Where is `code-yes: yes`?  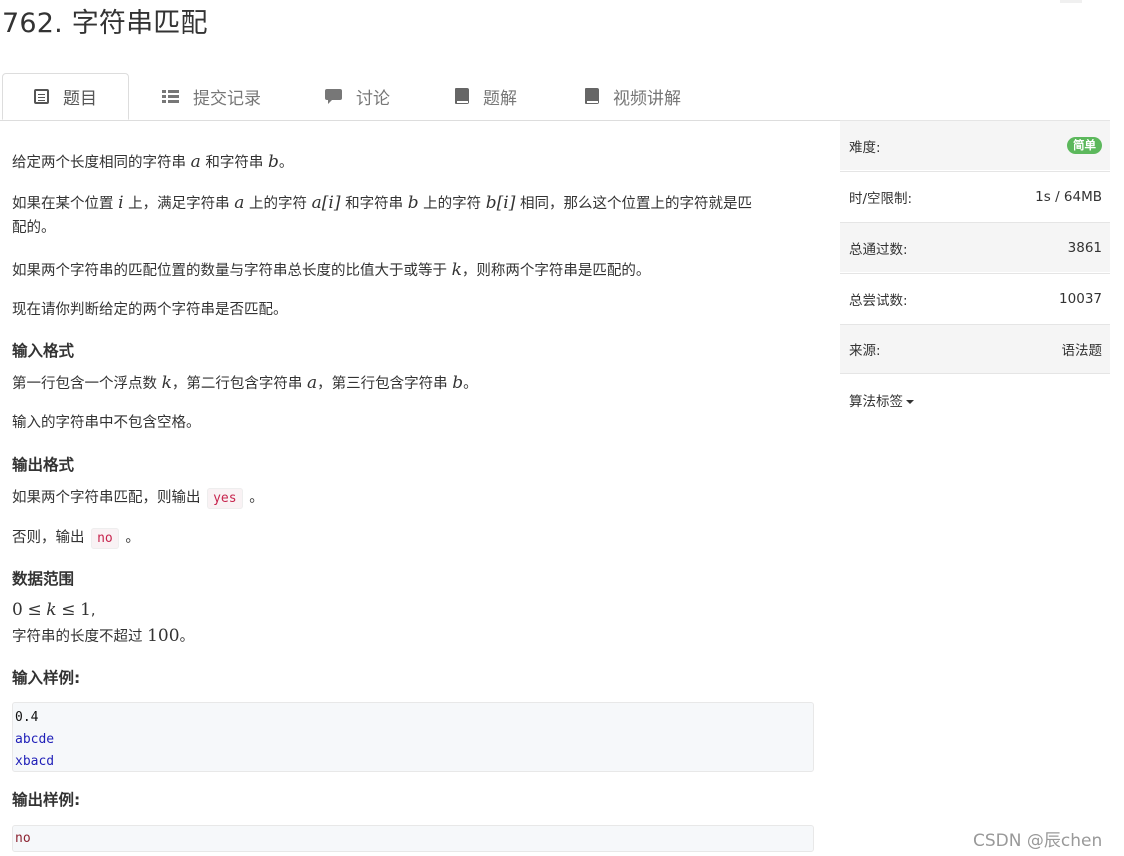
code-yes: yes is located at coordinates (225, 498).